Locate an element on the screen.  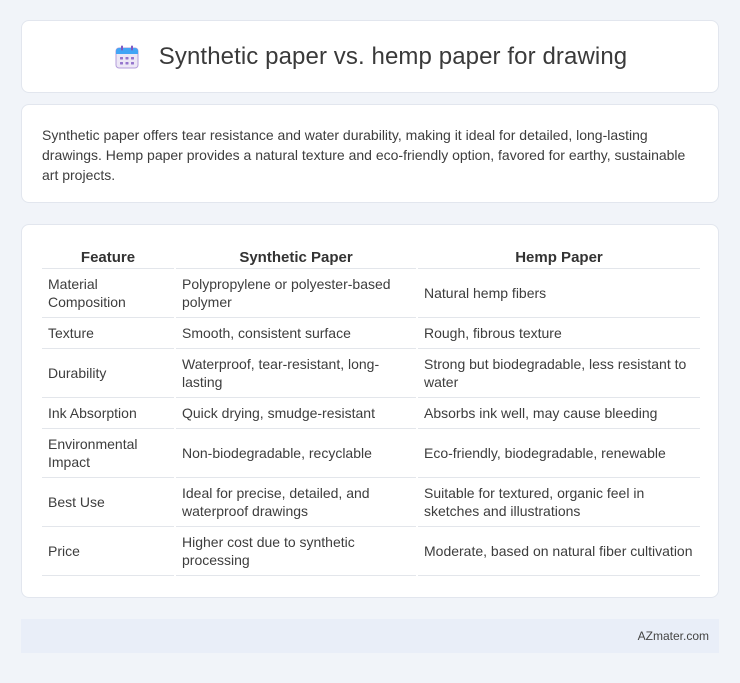
header-feature: Feature is located at coordinates (108, 257).